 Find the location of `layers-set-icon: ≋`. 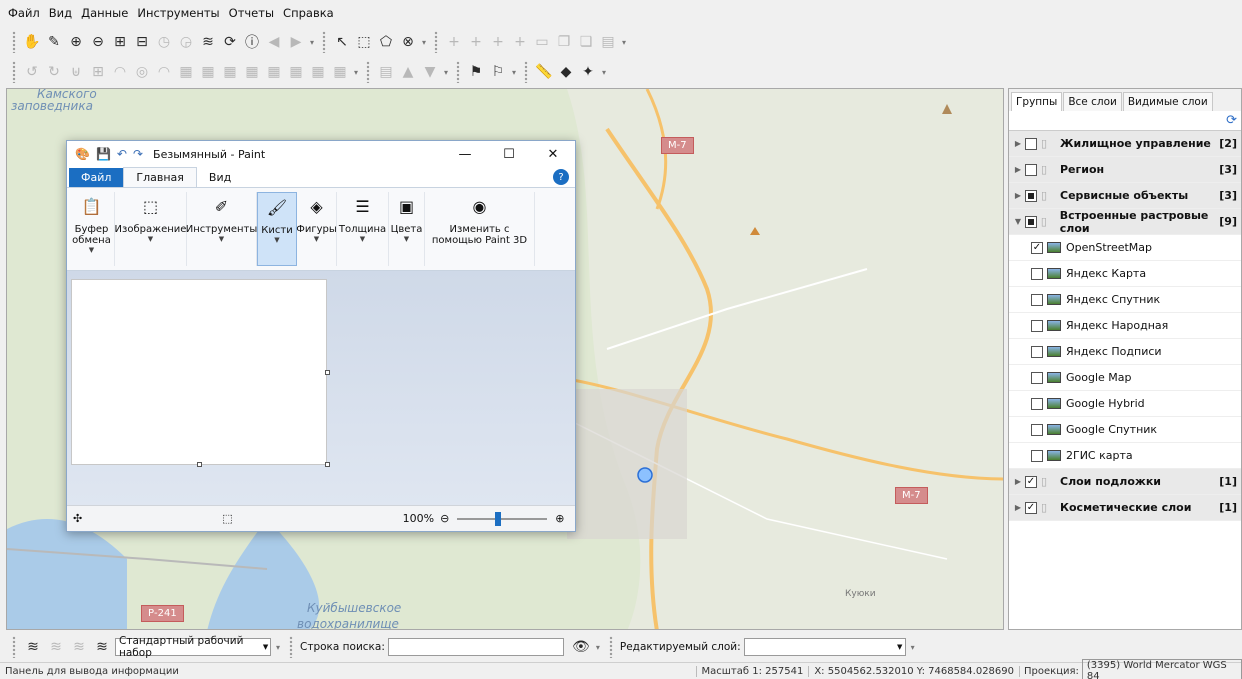

layers-set-icon: ≋ is located at coordinates (33, 647).